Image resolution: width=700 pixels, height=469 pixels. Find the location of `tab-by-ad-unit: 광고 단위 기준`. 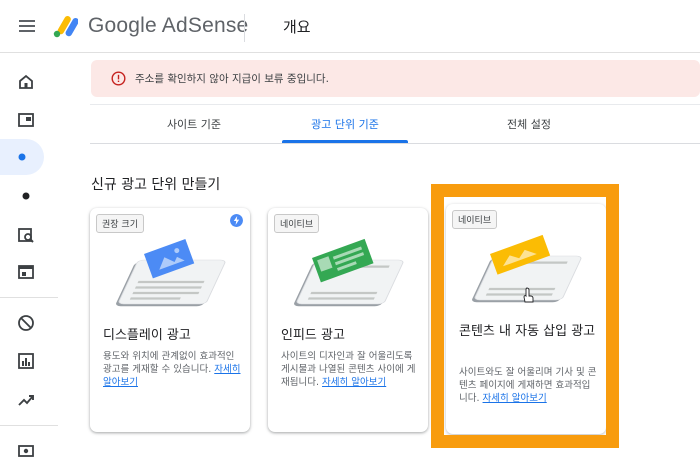

tab-by-ad-unit: 광고 단위 기준 is located at coordinates (345, 124).